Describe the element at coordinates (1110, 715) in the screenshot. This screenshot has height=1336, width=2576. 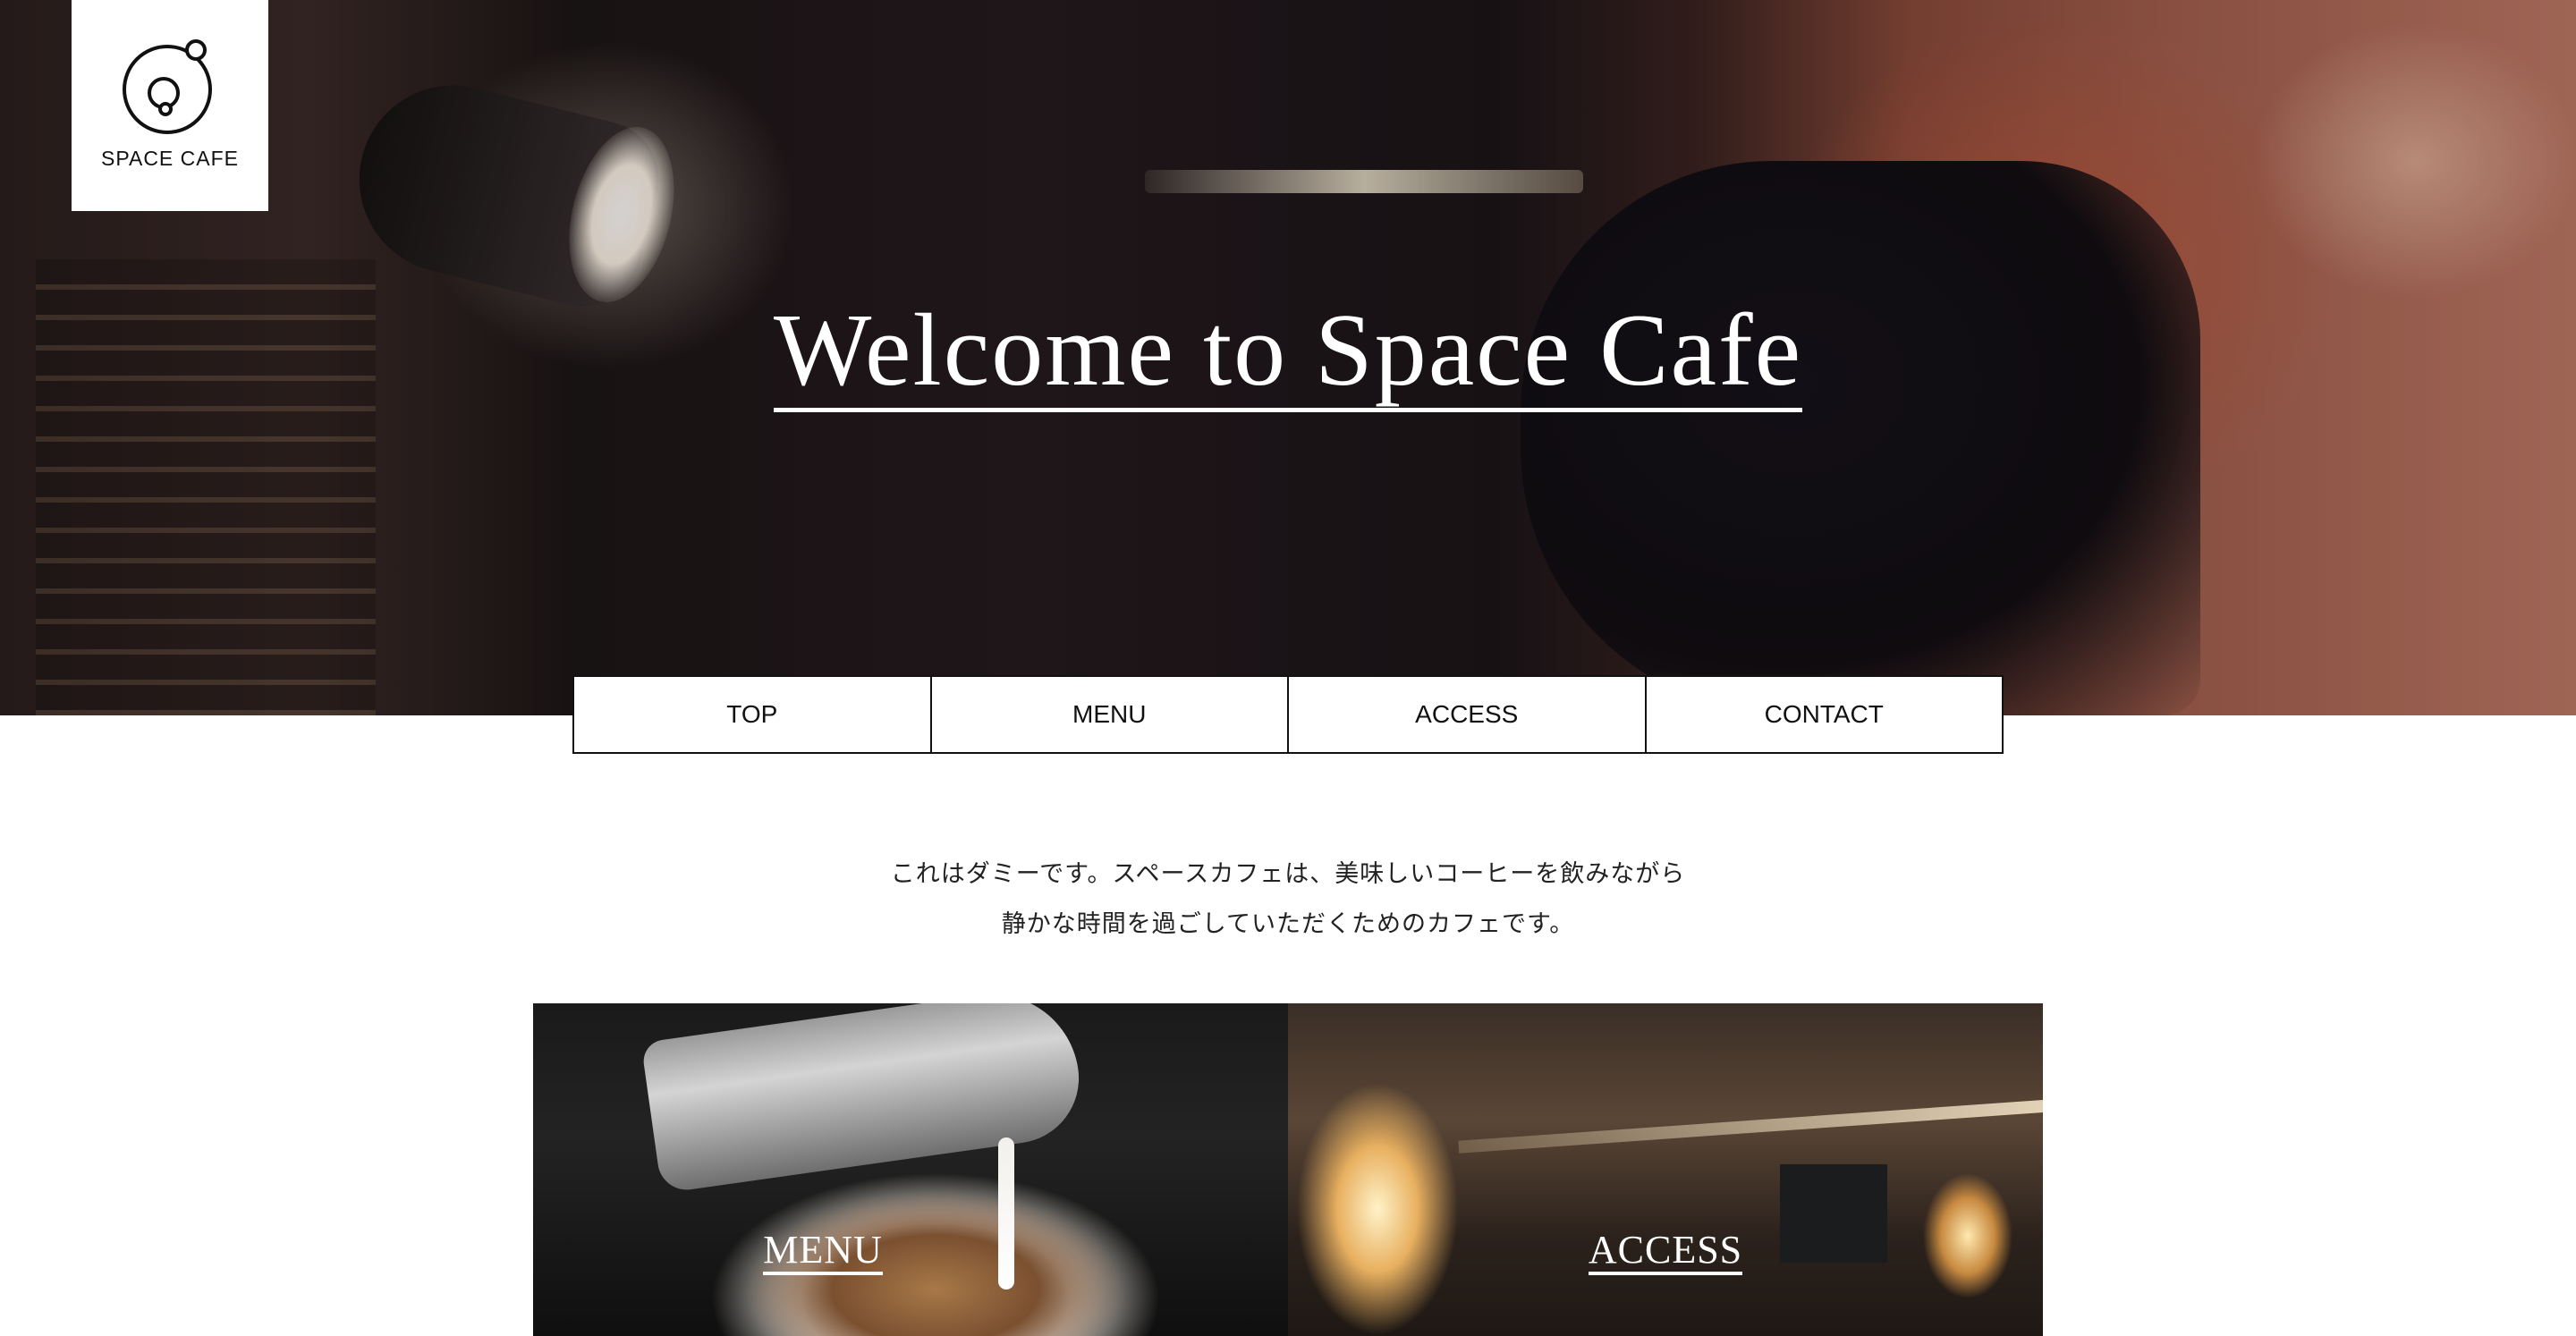
I see `nav-item-menu: MENU` at that location.